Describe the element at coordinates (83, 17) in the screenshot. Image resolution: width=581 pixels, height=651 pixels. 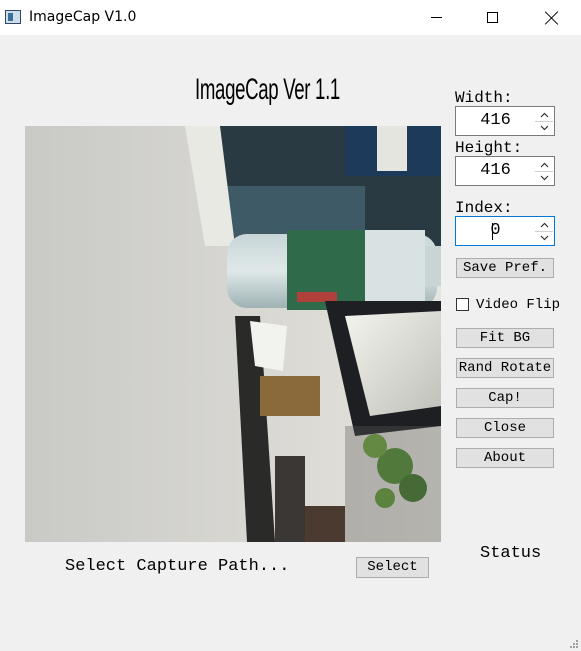
I see `window-title: ImageCap V1.0` at that location.